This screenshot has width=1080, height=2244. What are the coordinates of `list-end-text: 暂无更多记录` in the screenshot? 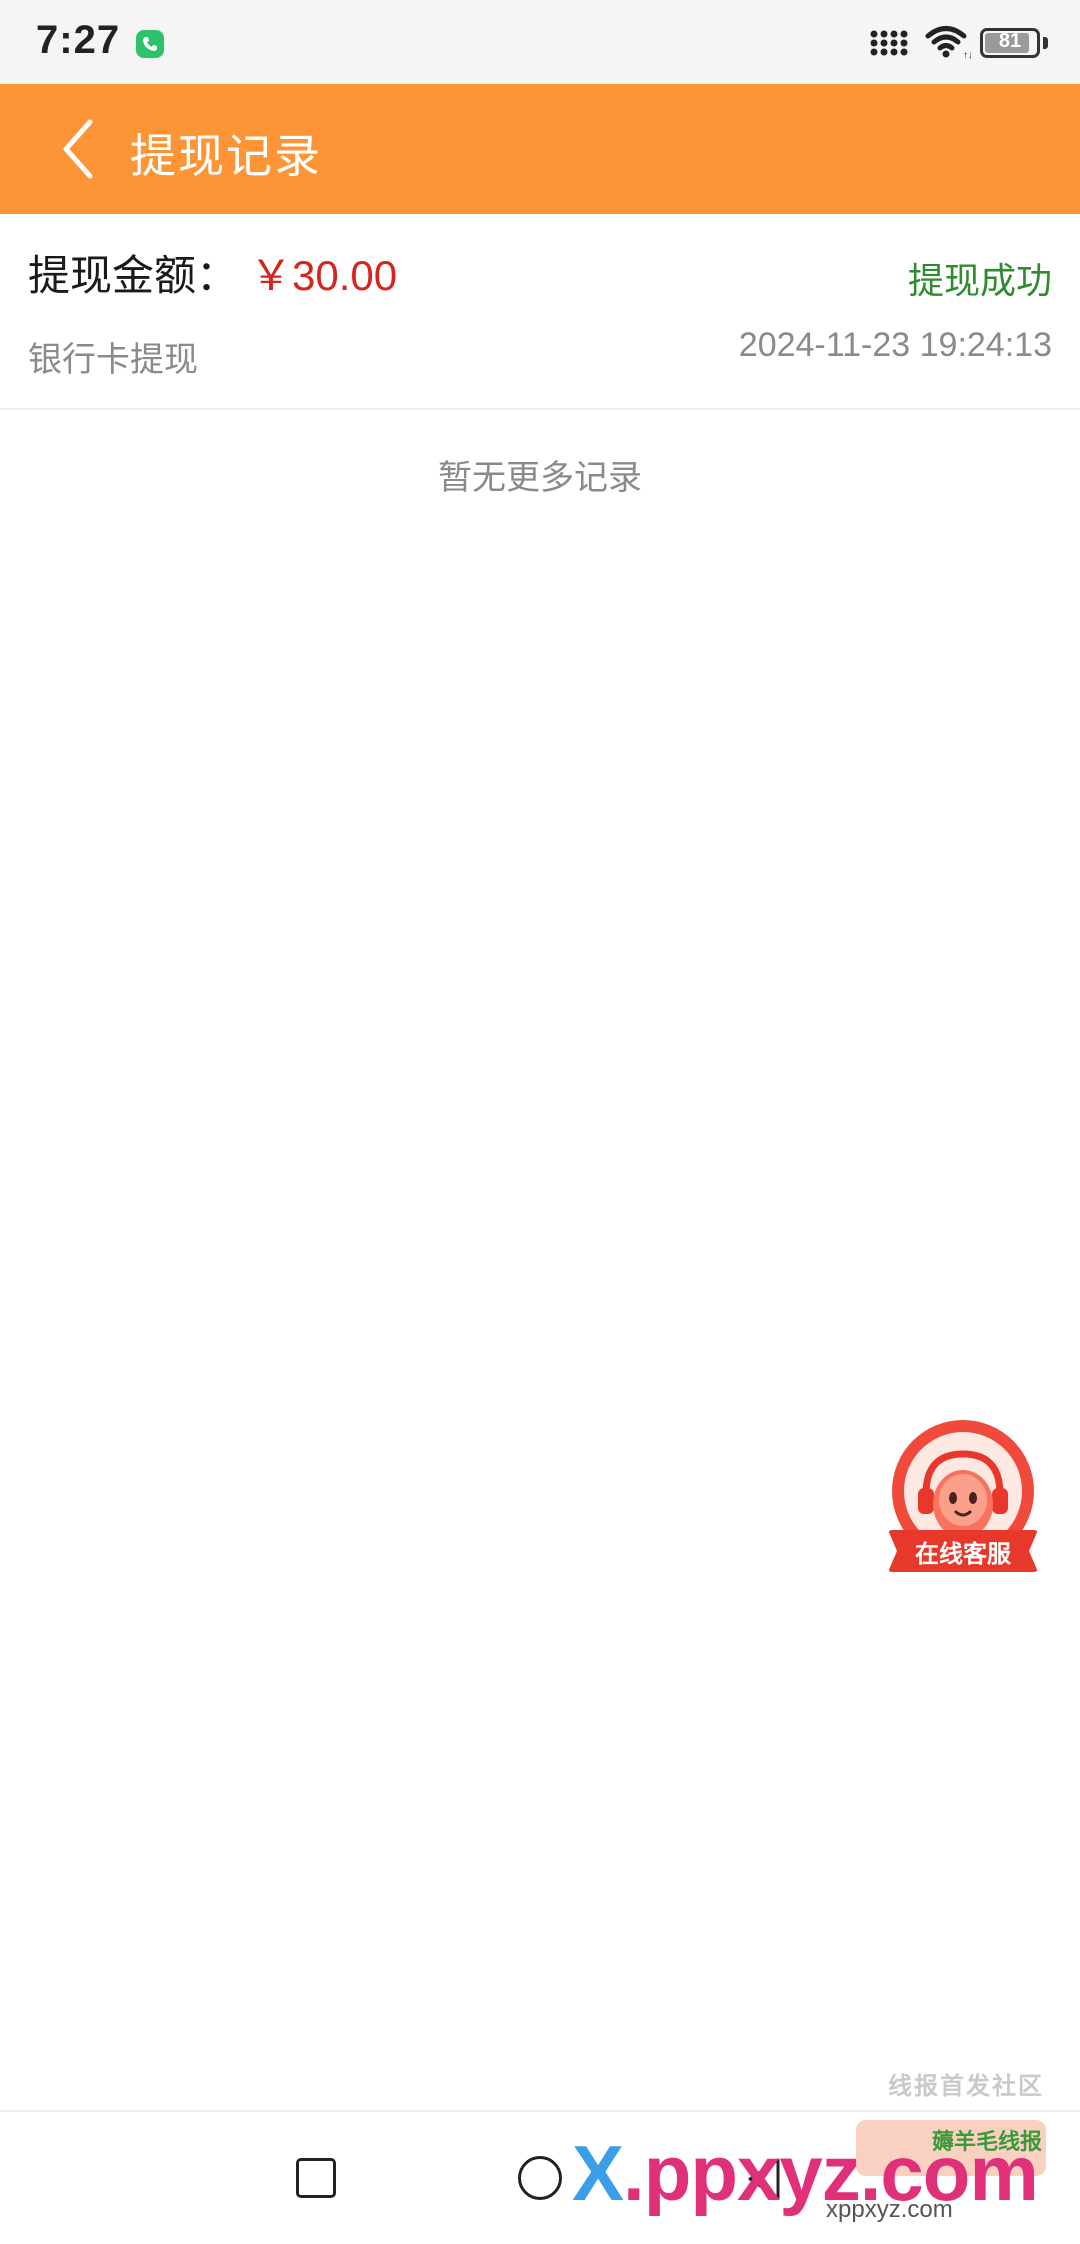 It's located at (540, 478).